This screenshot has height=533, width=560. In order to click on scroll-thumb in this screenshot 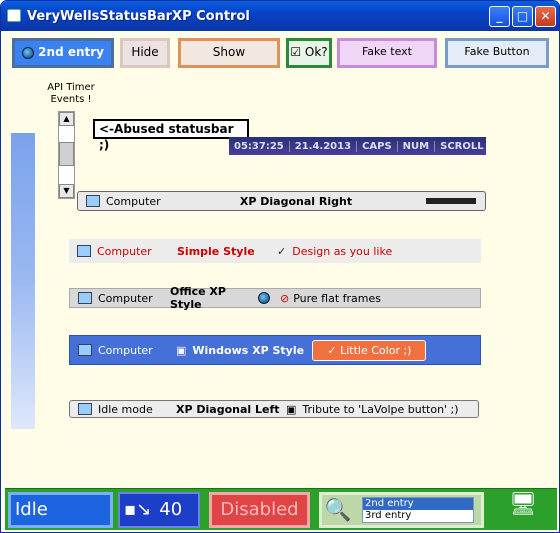, I will do `click(66, 154)`.